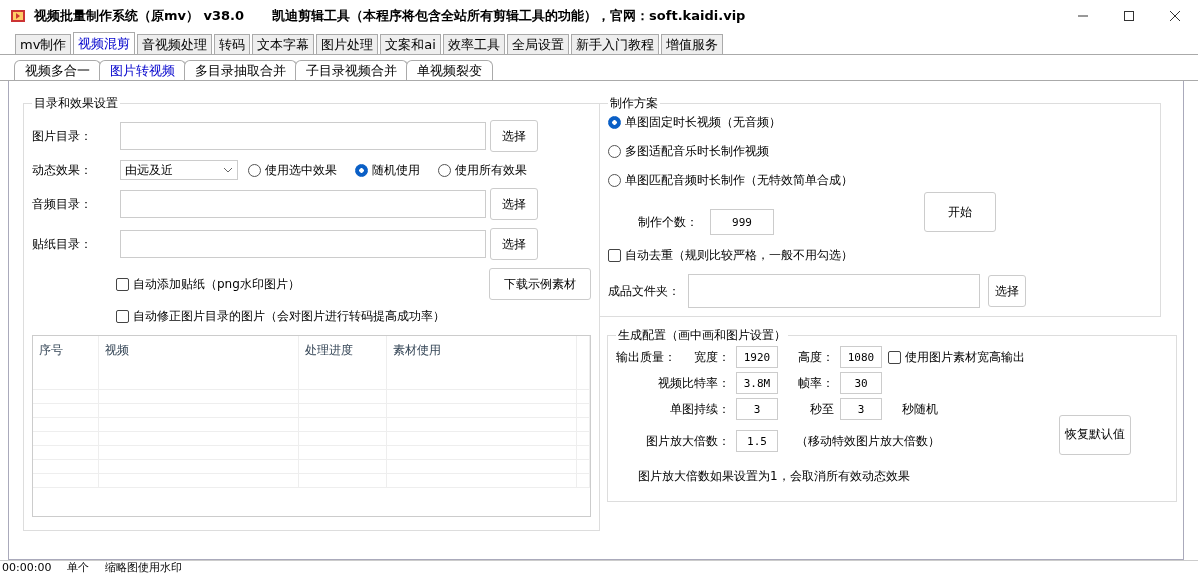 The width and height of the screenshot is (1198, 575). What do you see at coordinates (668, 222) in the screenshot?
I see `field-label: 制作个数：` at bounding box center [668, 222].